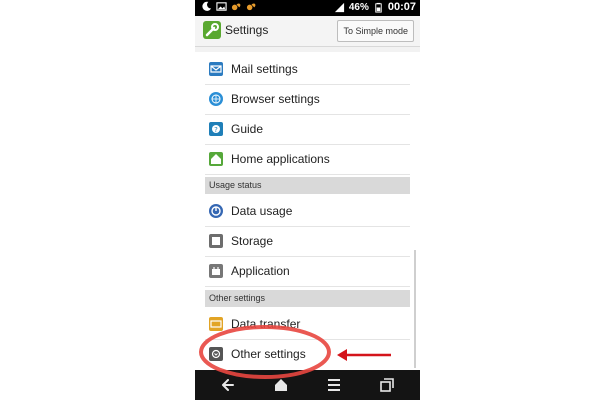  Describe the element at coordinates (216, 69) in the screenshot. I see `mail-icon` at that location.